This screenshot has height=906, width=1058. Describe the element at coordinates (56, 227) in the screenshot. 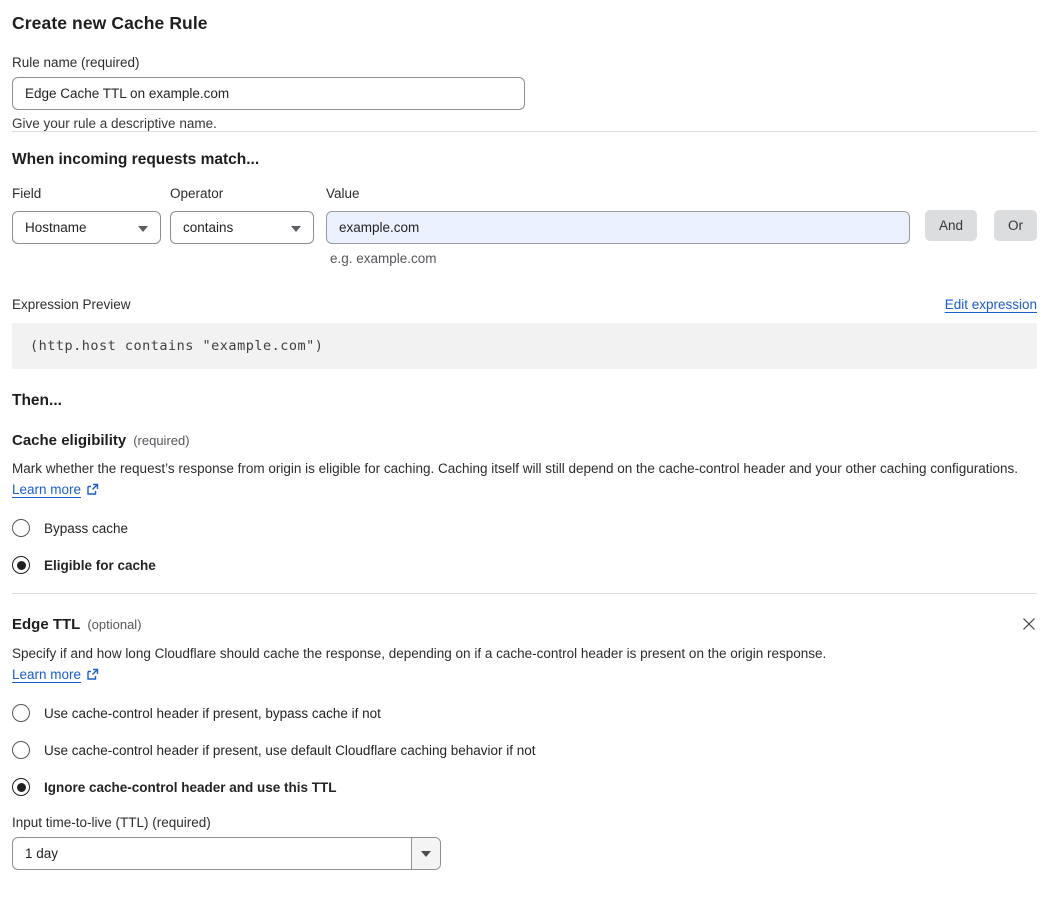

I see `field-select-value: Hostname` at that location.